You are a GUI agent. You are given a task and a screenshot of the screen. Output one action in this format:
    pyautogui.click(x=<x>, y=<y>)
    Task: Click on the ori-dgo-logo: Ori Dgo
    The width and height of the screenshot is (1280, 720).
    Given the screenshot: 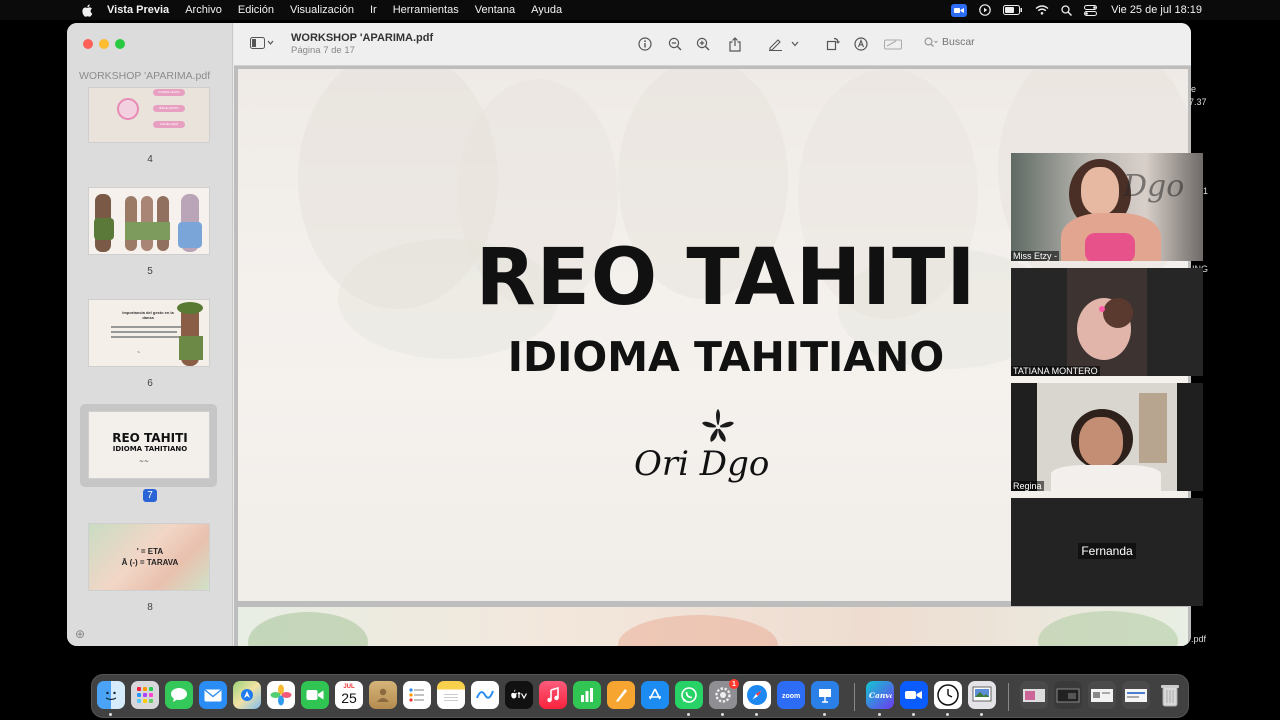 What is the action you would take?
    pyautogui.click(x=725, y=451)
    